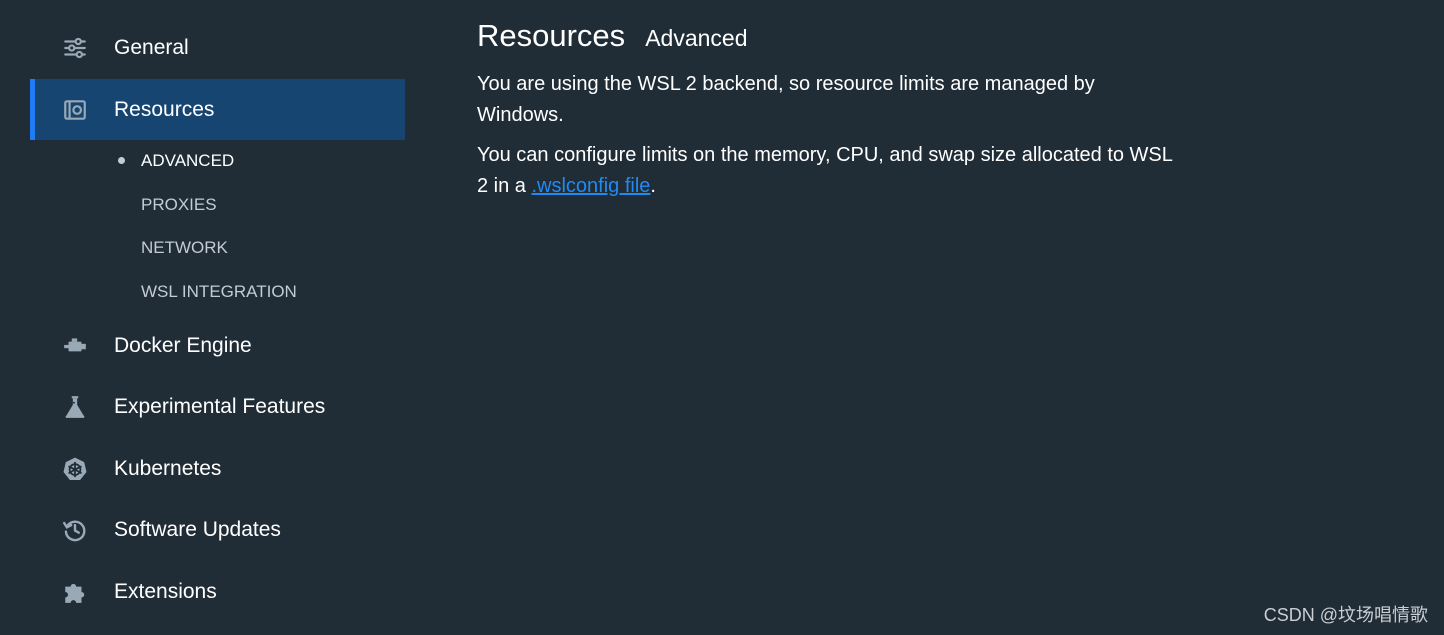 This screenshot has height=635, width=1444. I want to click on resources-icon, so click(75, 110).